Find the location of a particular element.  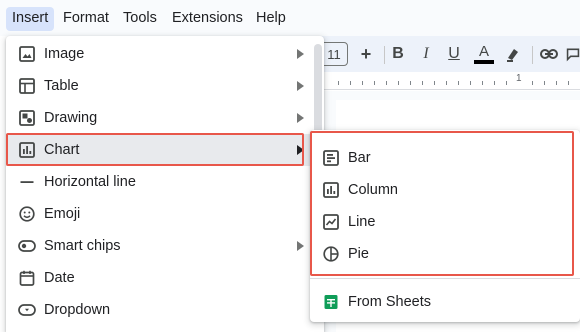

menu-insert: Insert is located at coordinates (30, 19).